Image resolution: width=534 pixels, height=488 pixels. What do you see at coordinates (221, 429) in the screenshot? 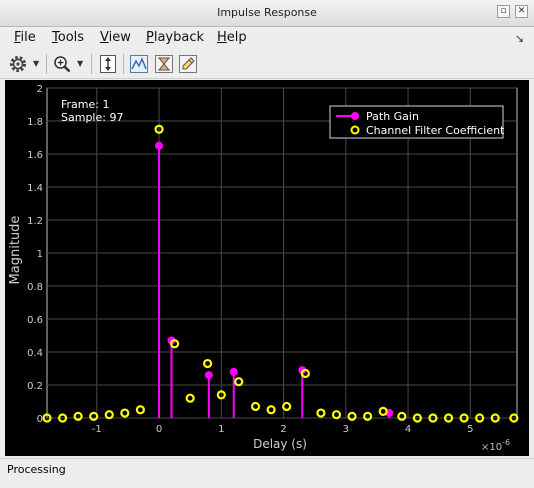
I see `x-tick-label: 1` at bounding box center [221, 429].